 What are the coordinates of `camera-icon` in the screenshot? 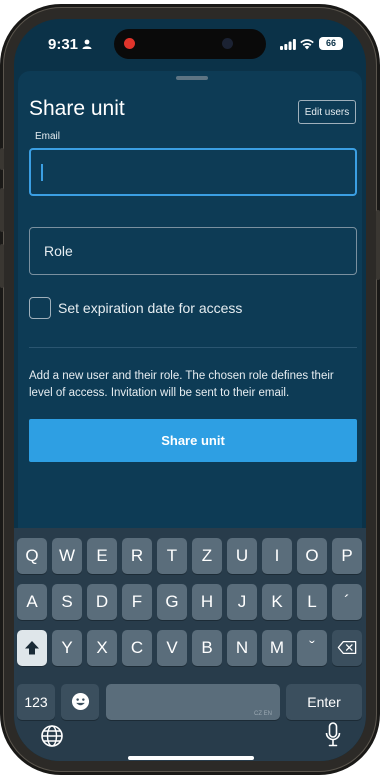 It's located at (227, 43).